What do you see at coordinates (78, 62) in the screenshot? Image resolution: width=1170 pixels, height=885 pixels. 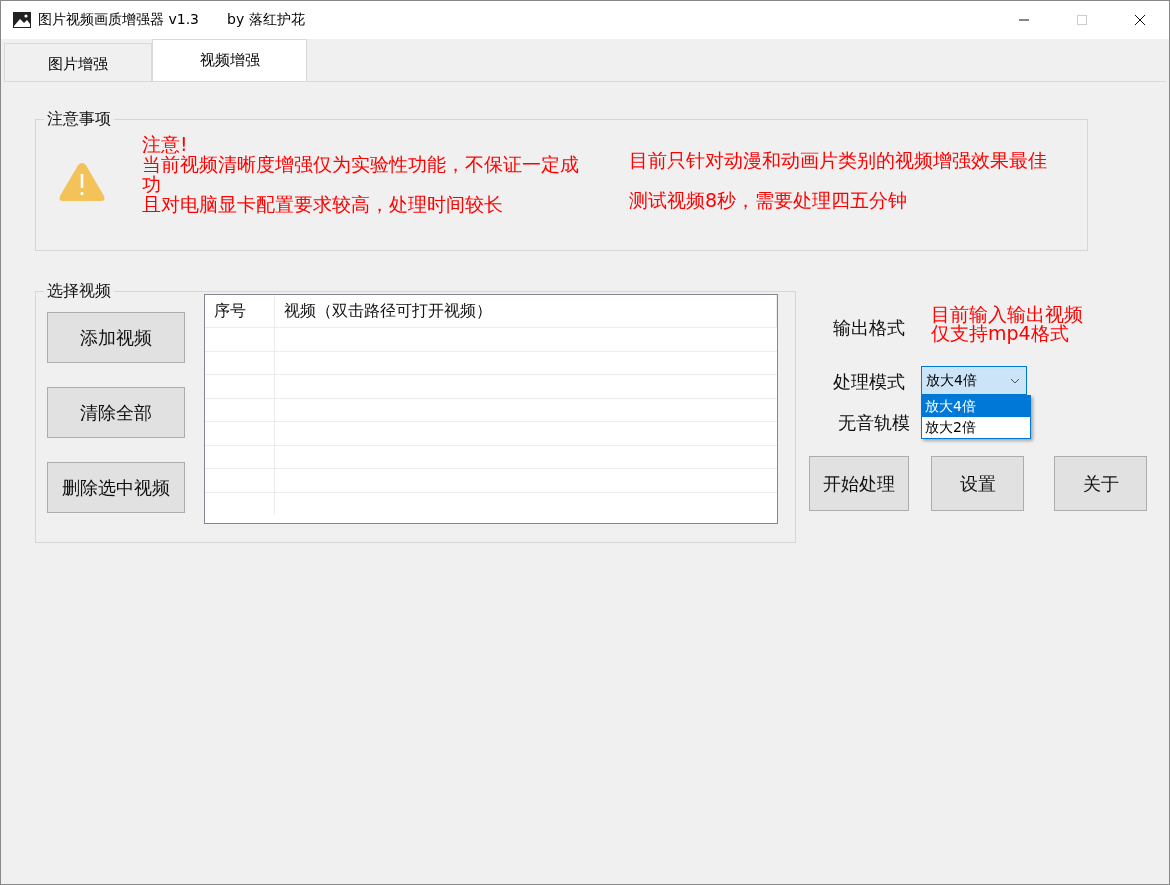 I see `tab: 图片增强` at bounding box center [78, 62].